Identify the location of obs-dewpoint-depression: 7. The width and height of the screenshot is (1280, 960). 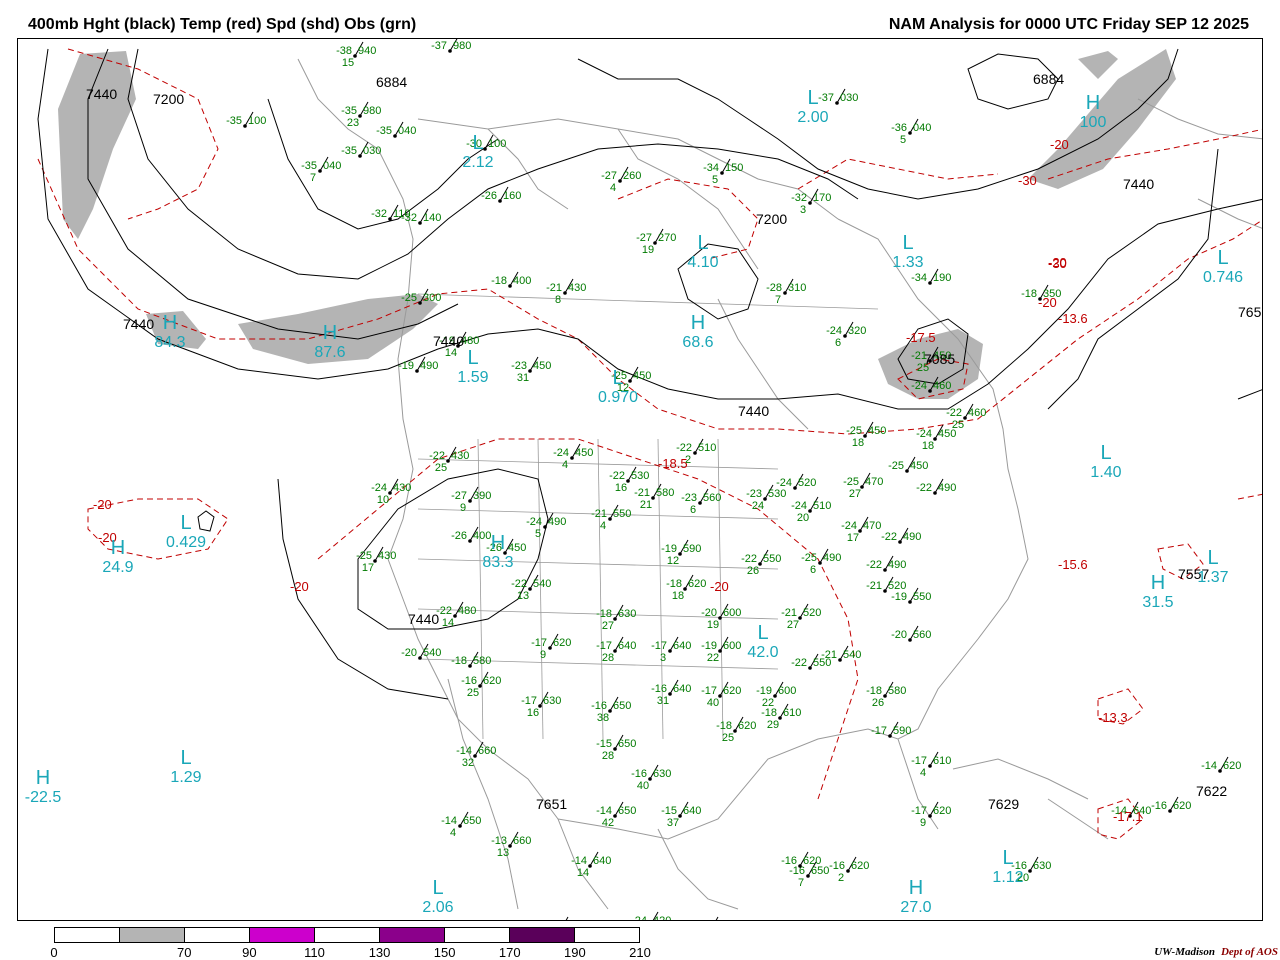
(778, 300).